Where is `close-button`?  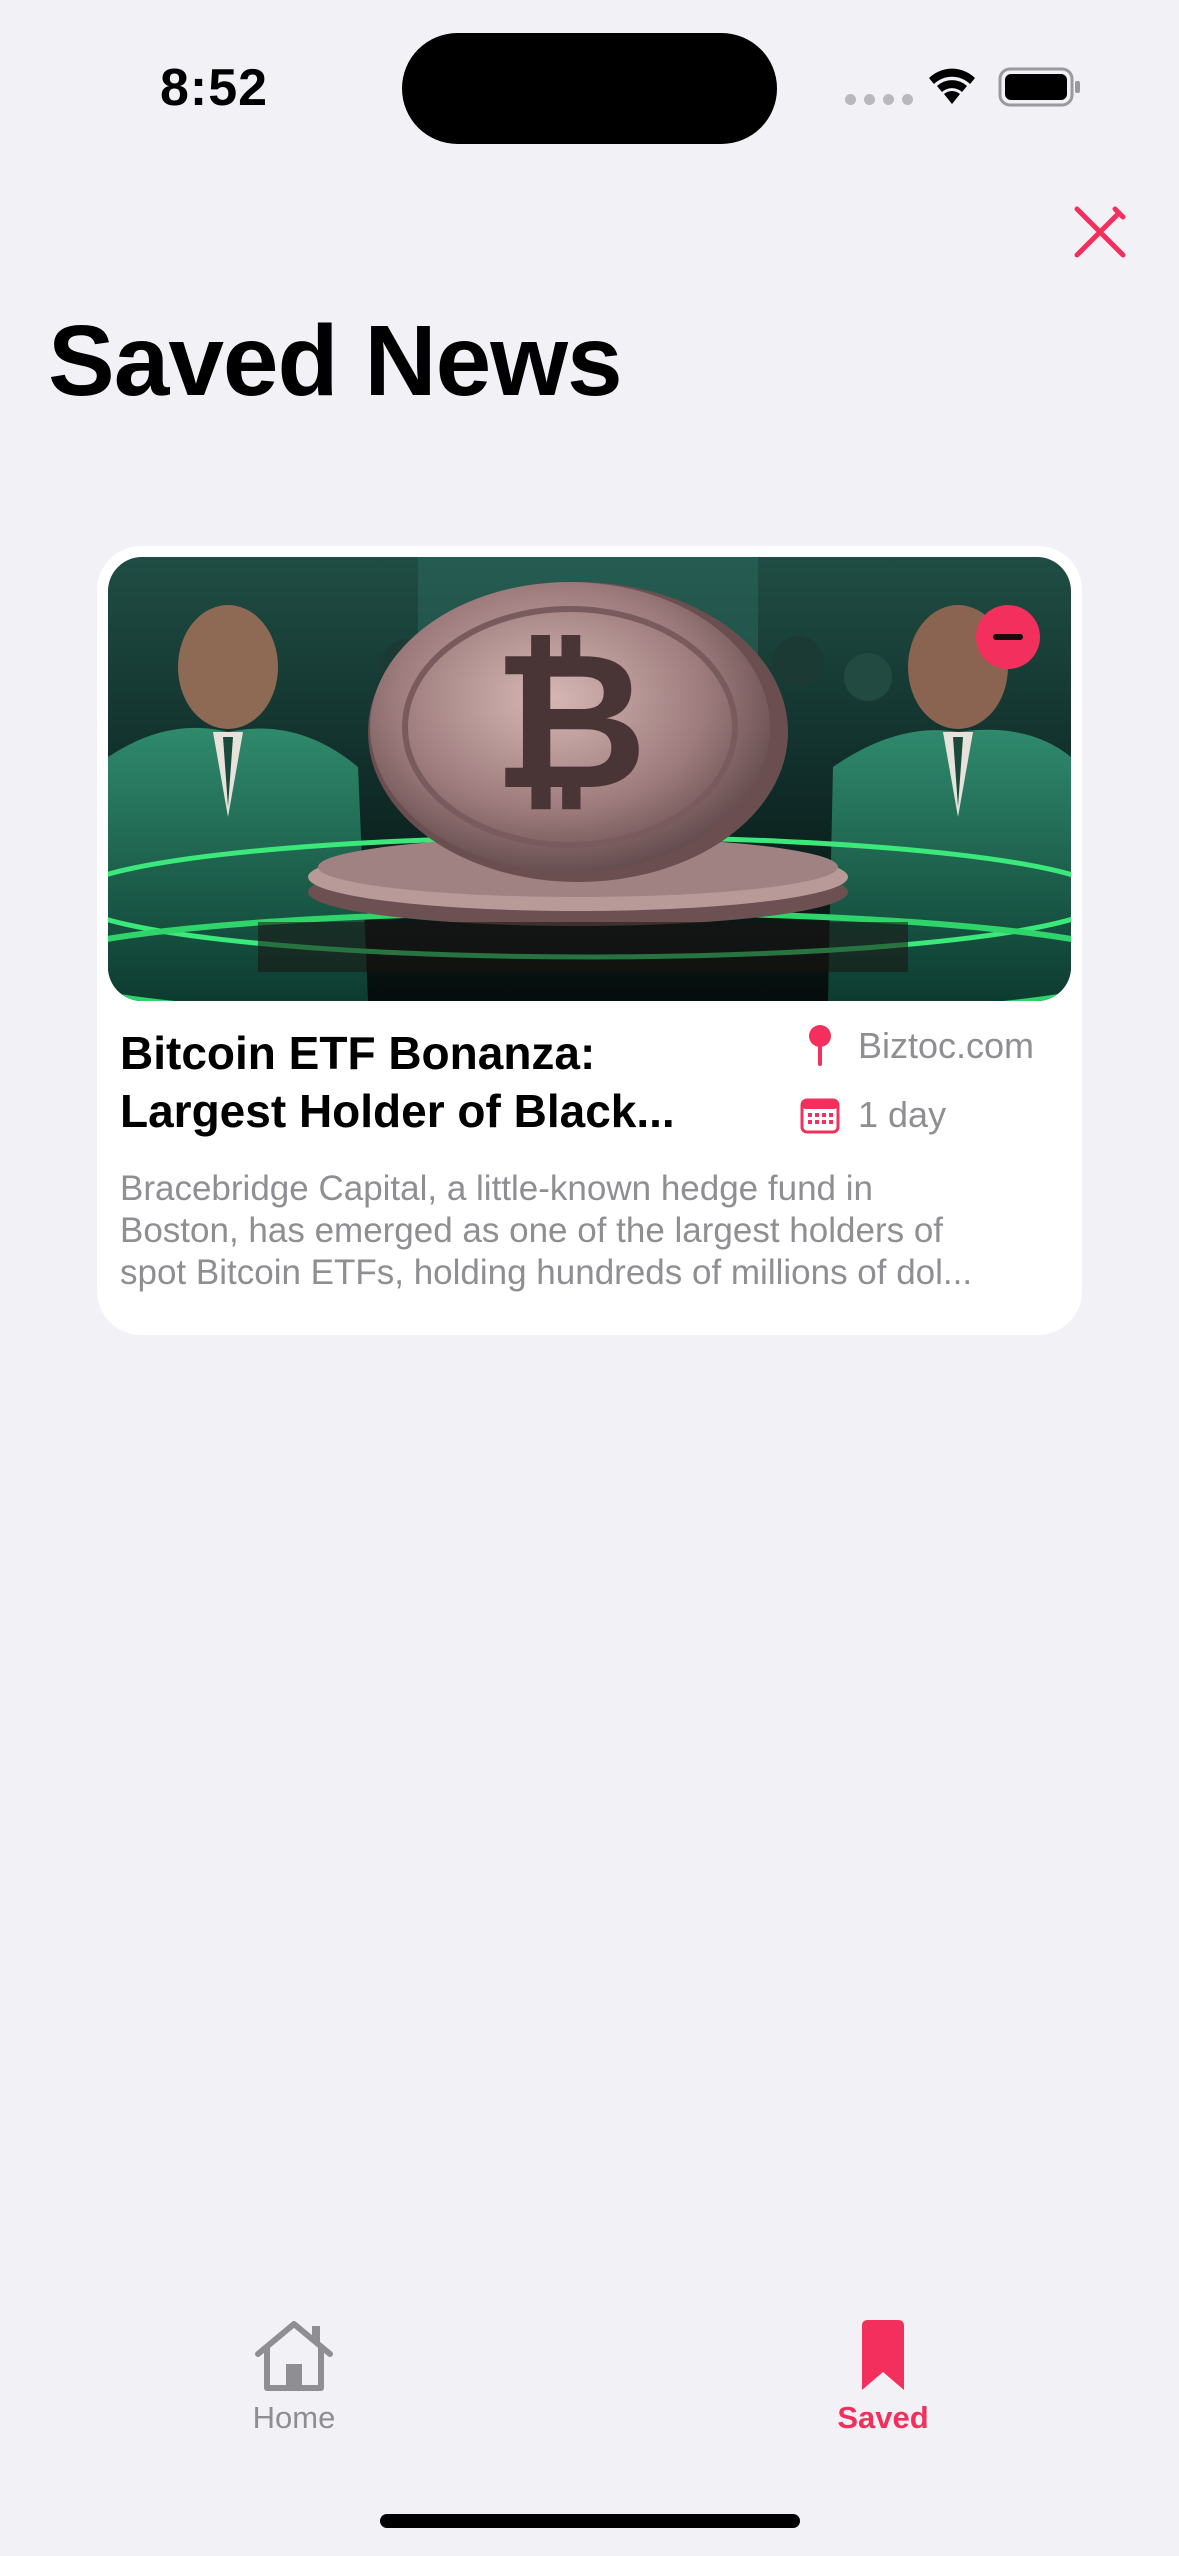
close-button is located at coordinates (1100, 232).